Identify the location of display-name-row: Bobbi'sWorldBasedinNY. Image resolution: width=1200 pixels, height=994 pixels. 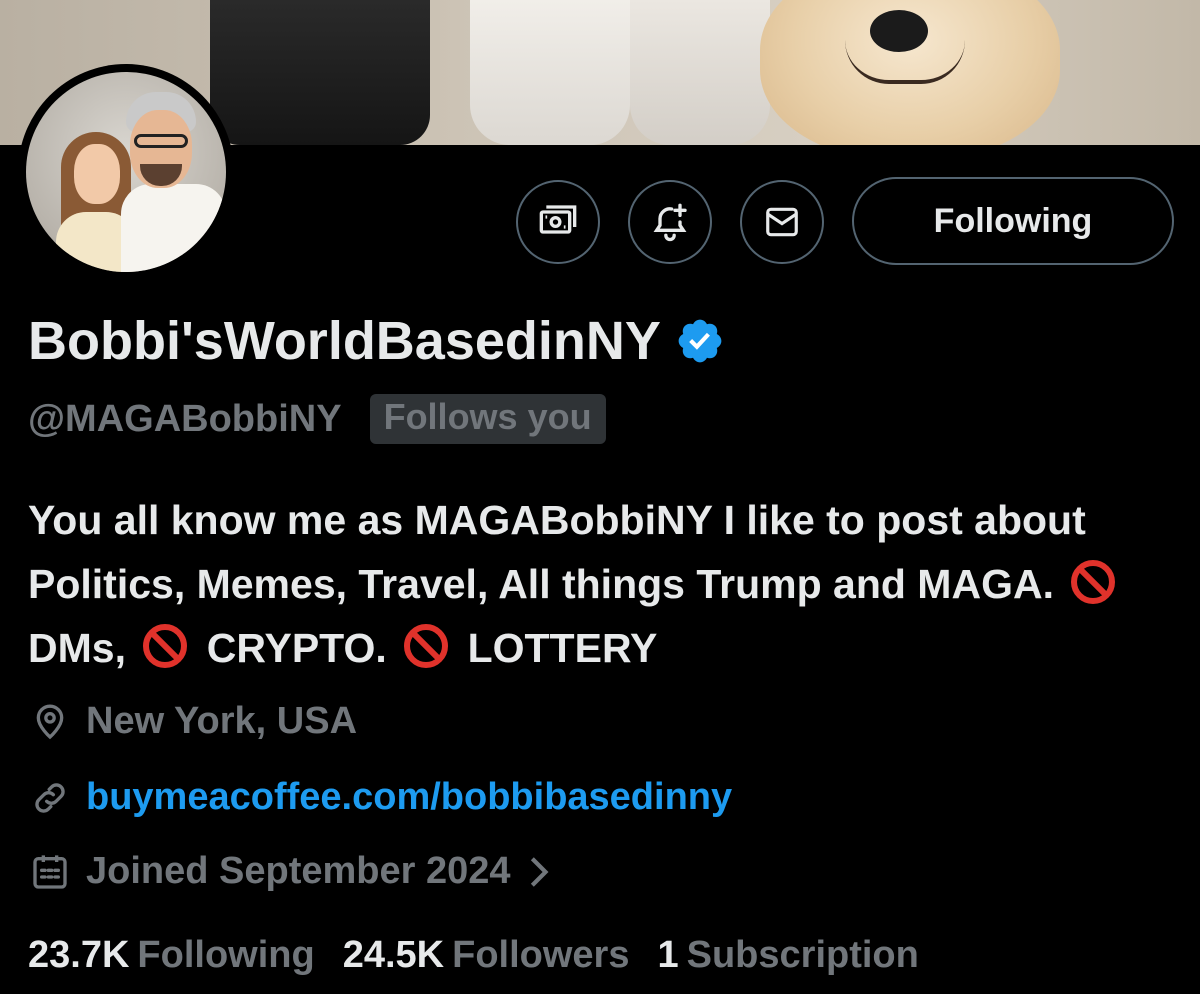
(376, 341).